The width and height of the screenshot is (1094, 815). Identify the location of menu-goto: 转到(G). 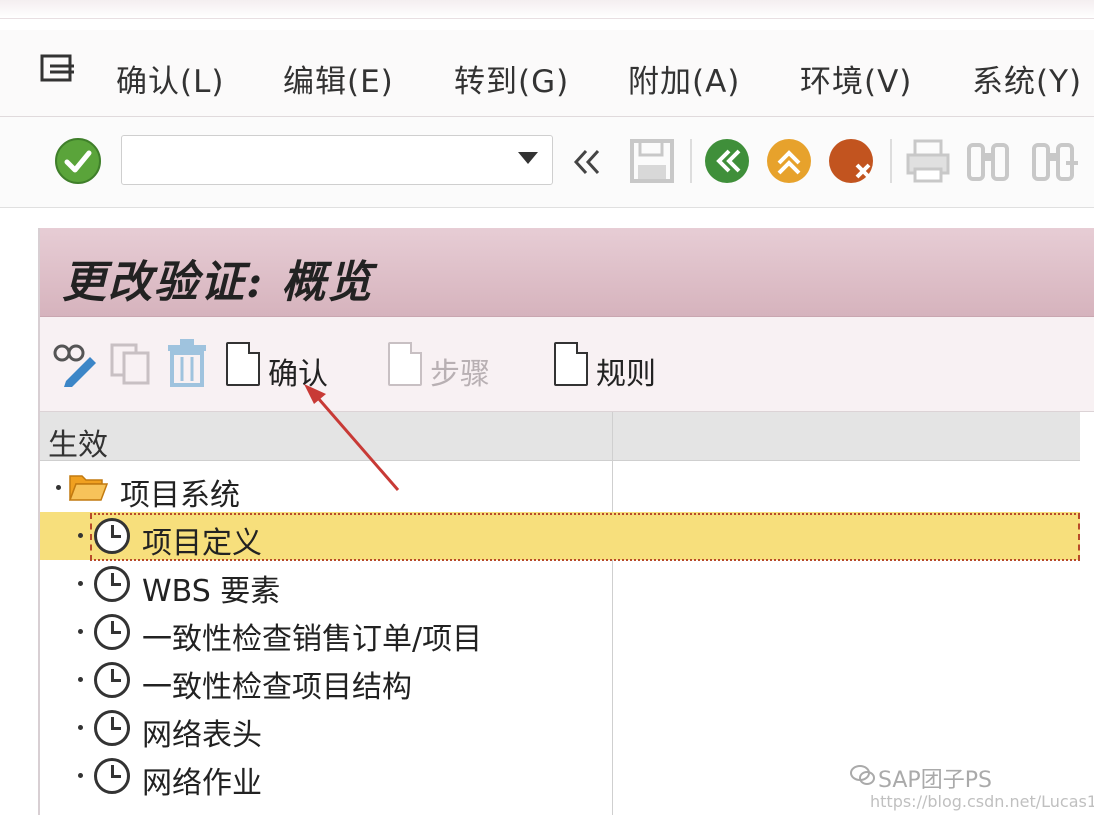
(511, 78).